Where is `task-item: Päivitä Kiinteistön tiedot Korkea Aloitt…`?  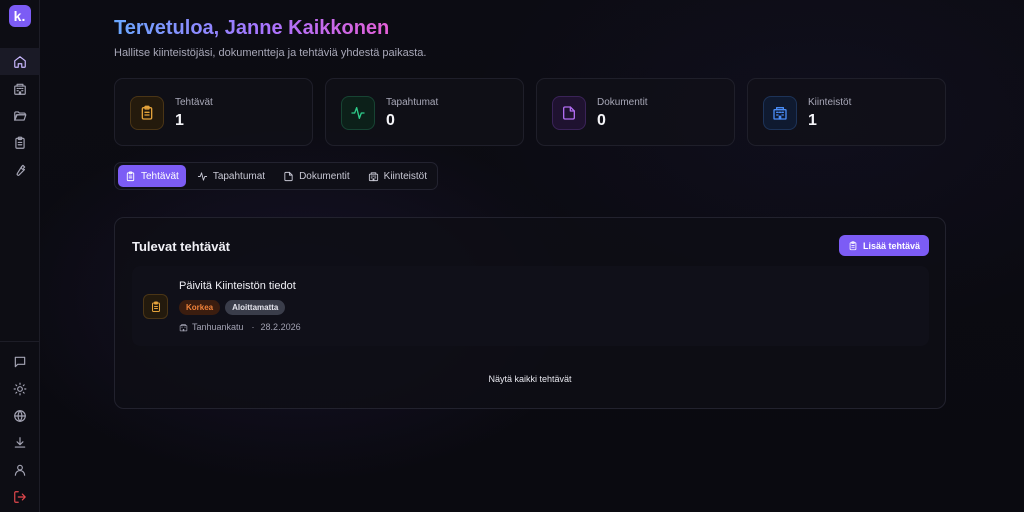
task-item: Päivitä Kiinteistön tiedot Korkea Aloitt… is located at coordinates (530, 306).